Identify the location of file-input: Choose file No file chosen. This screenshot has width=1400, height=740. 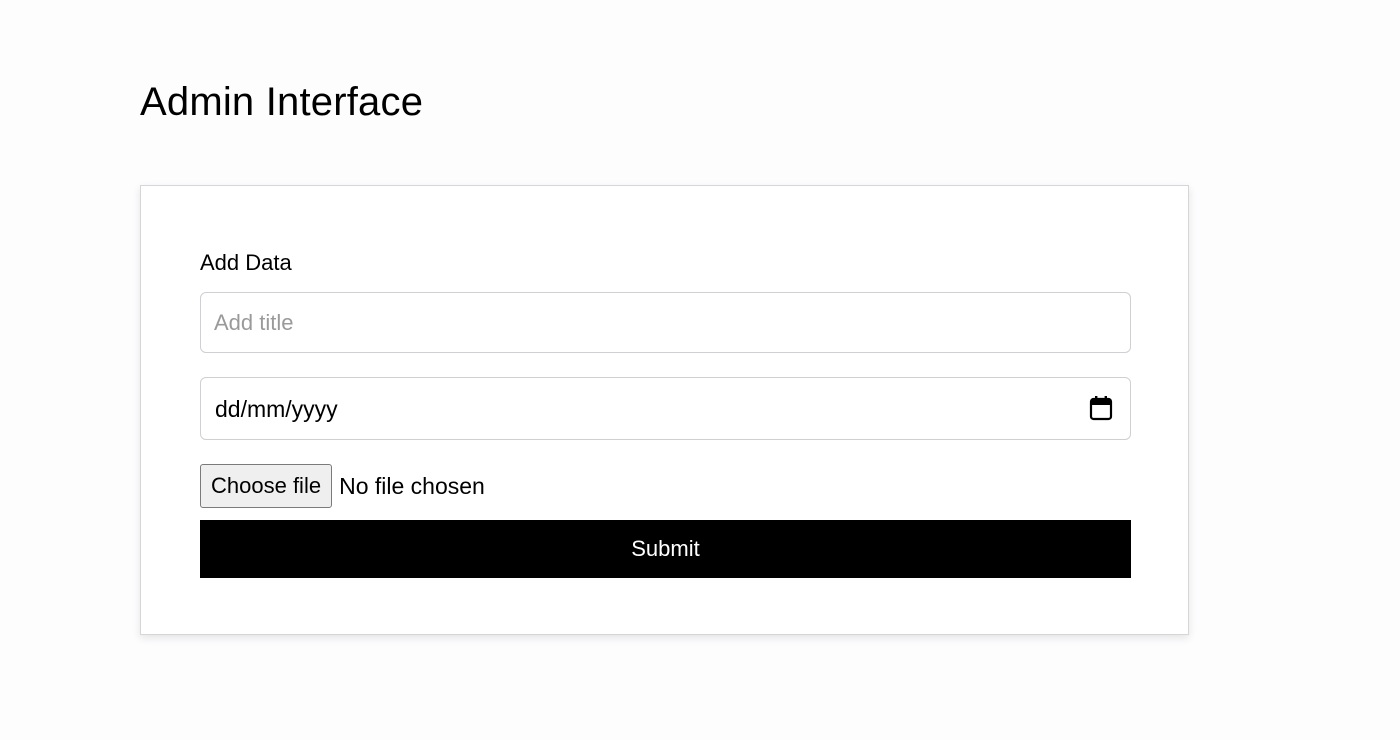
(342, 486).